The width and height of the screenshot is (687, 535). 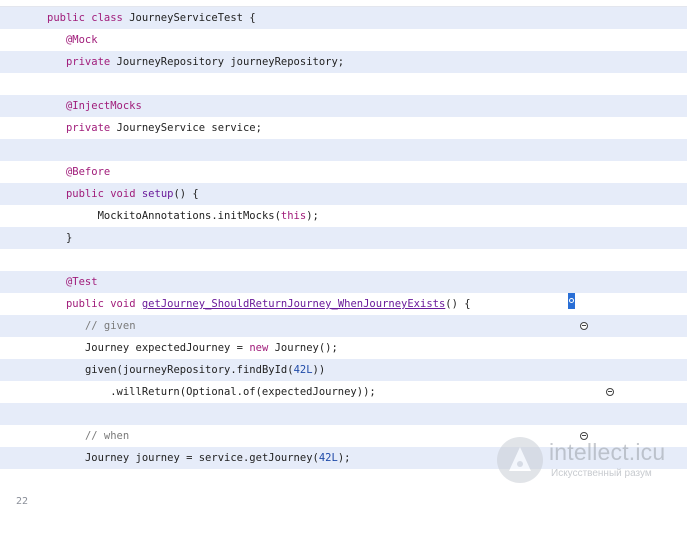 I want to click on code-text-pre: given(journeyRepository.findById(, so click(x=189, y=370).